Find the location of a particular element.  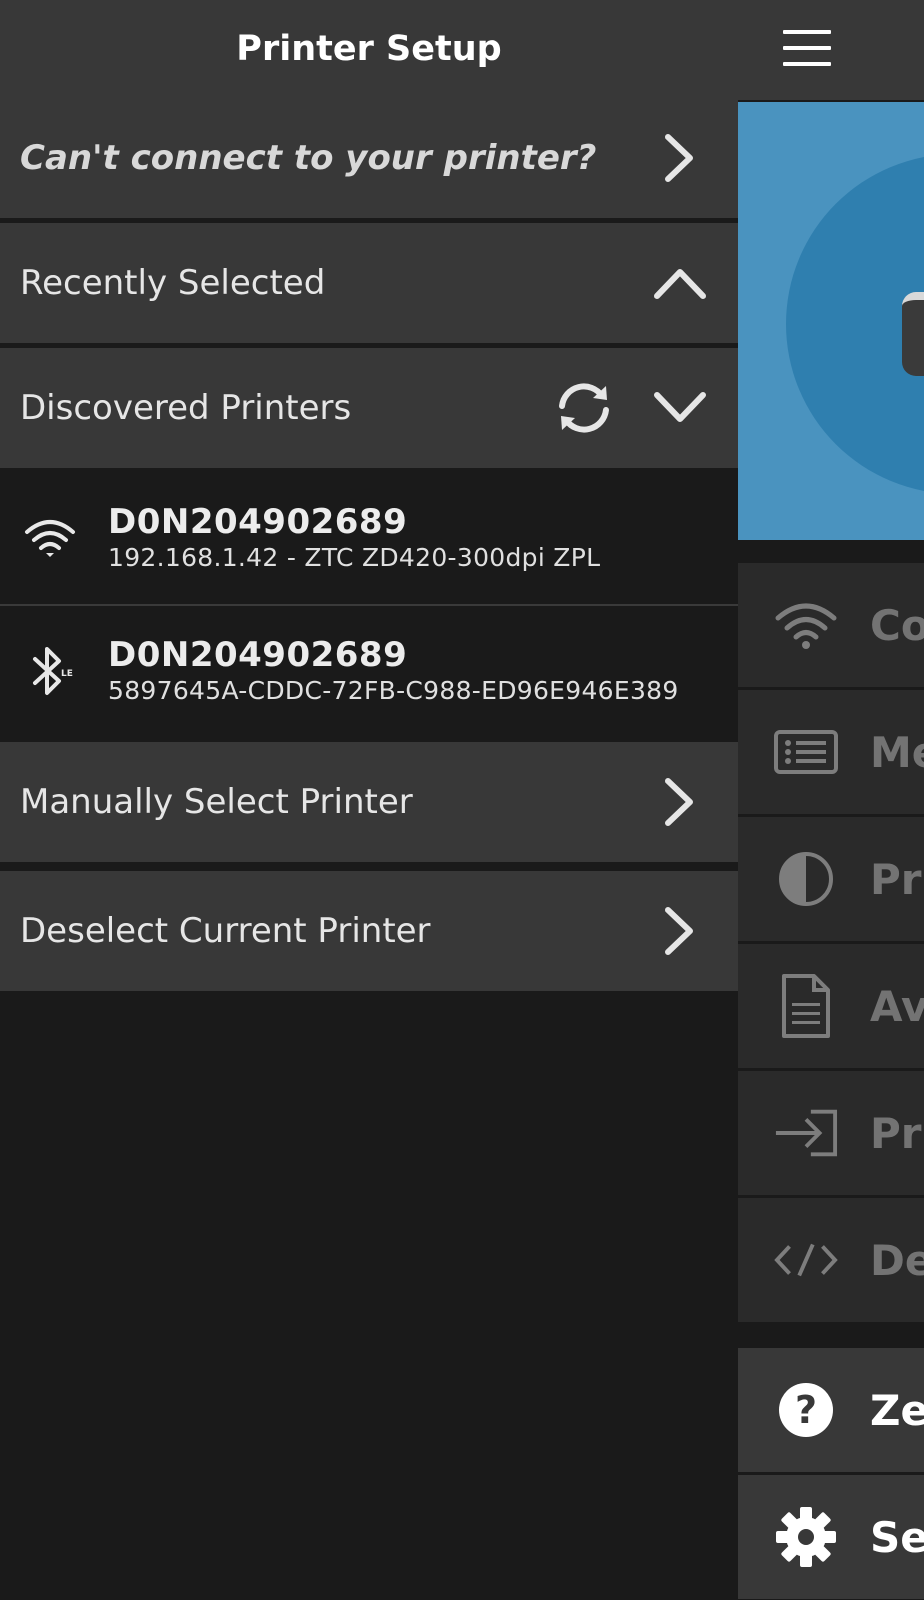

input-arrow-icon is located at coordinates (806, 1133).